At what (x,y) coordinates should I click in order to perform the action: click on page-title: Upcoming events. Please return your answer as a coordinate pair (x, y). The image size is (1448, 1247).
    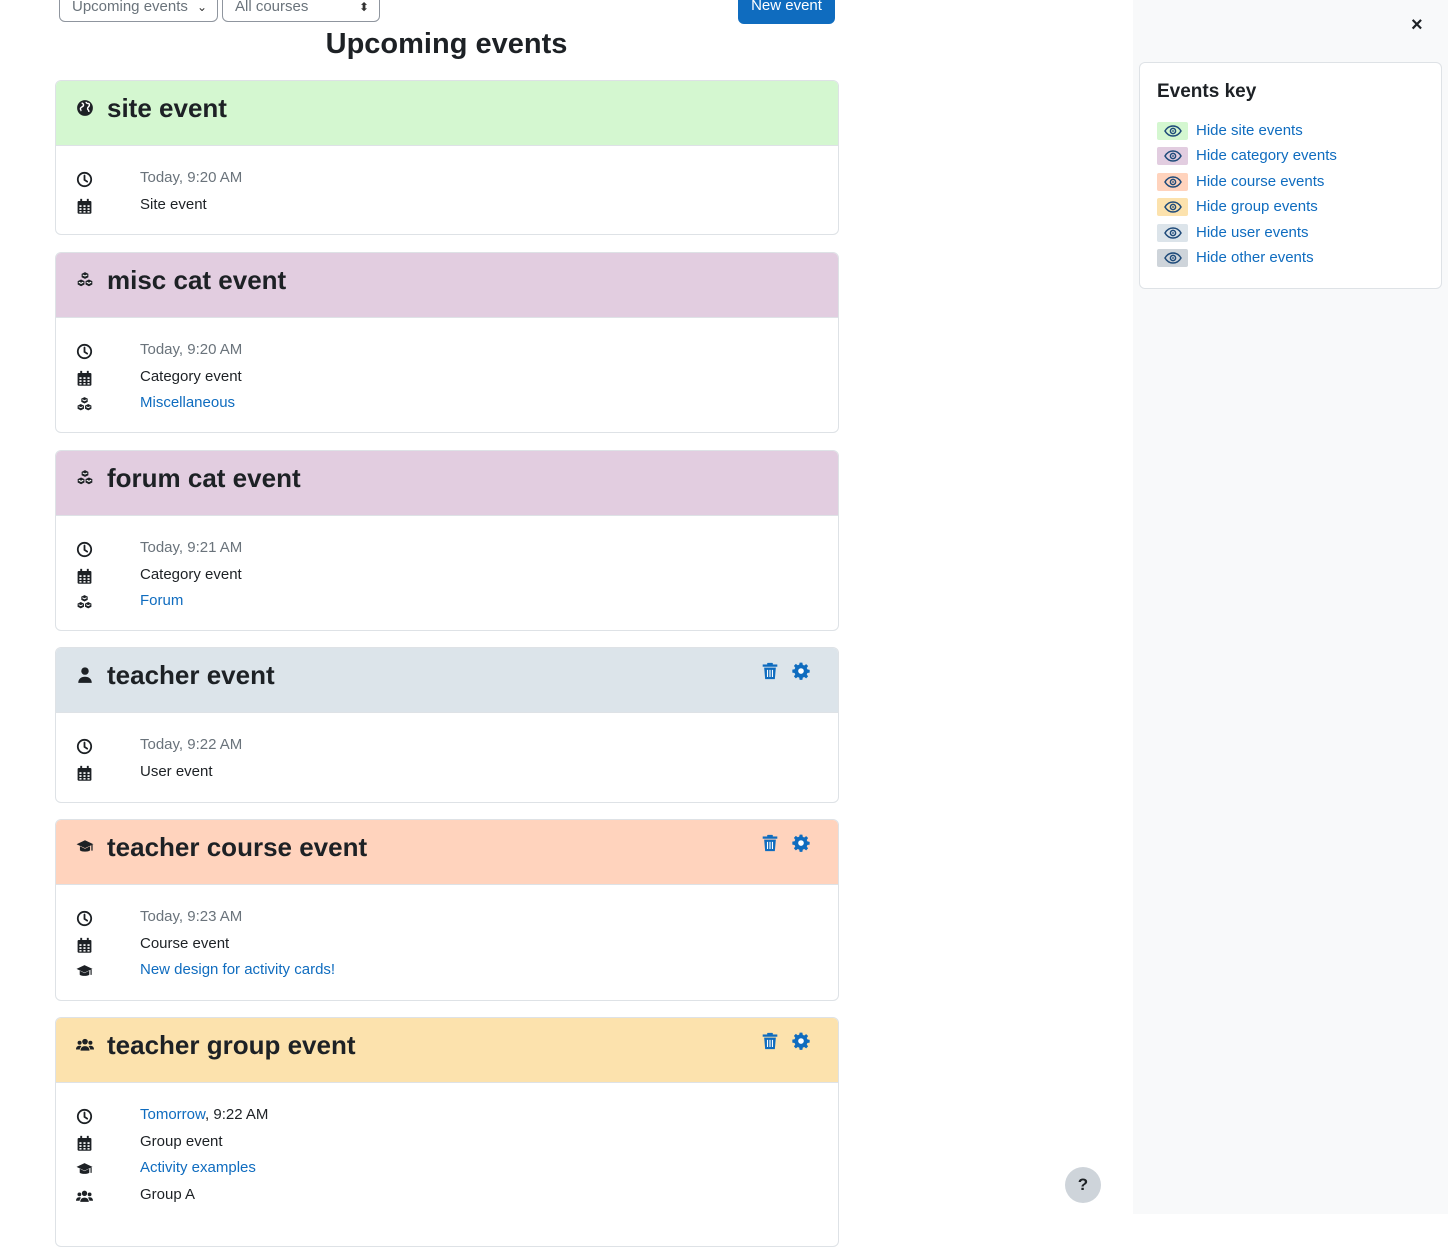
    Looking at the image, I should click on (446, 44).